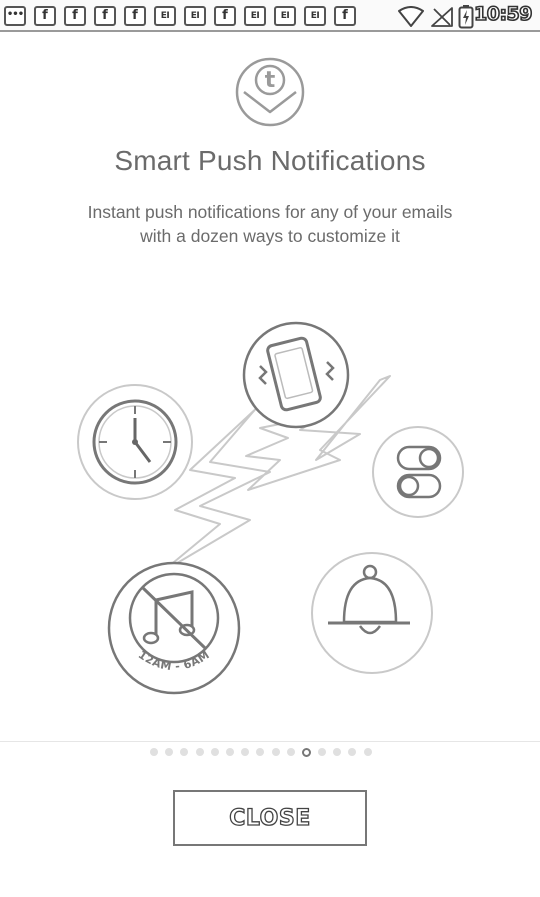 The height and width of the screenshot is (897, 540). I want to click on page-title: Smart Push Notifications, so click(270, 160).